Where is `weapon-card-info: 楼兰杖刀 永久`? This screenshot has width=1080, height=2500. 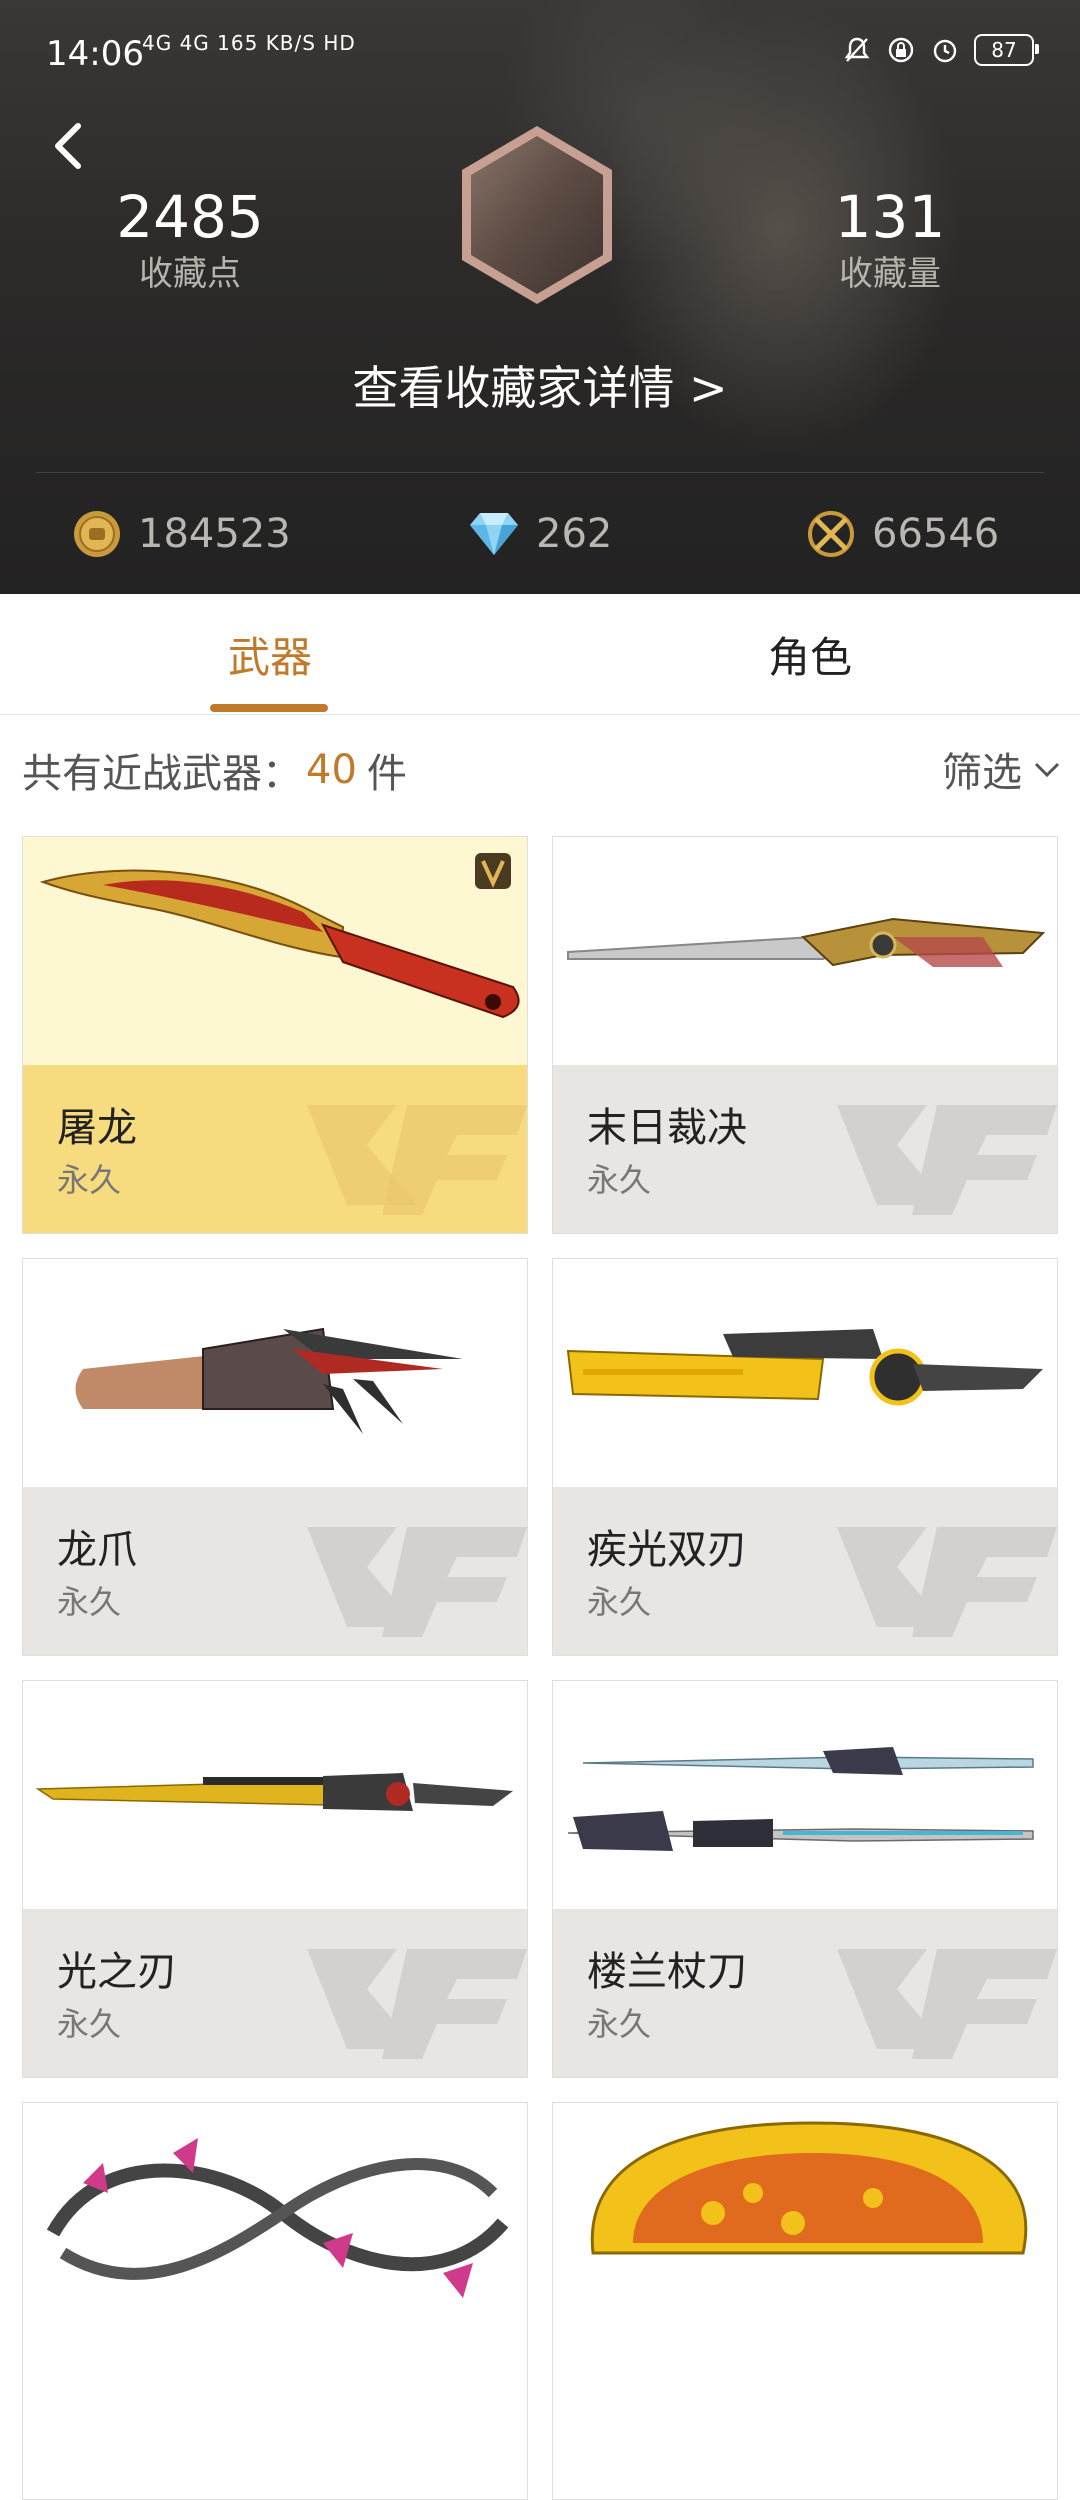 weapon-card-info: 楼兰杖刀 永久 is located at coordinates (805, 1993).